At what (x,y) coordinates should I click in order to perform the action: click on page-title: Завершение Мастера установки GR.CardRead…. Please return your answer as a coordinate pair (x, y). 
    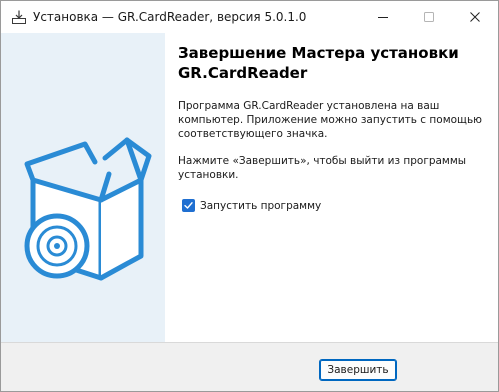
    Looking at the image, I should click on (318, 63).